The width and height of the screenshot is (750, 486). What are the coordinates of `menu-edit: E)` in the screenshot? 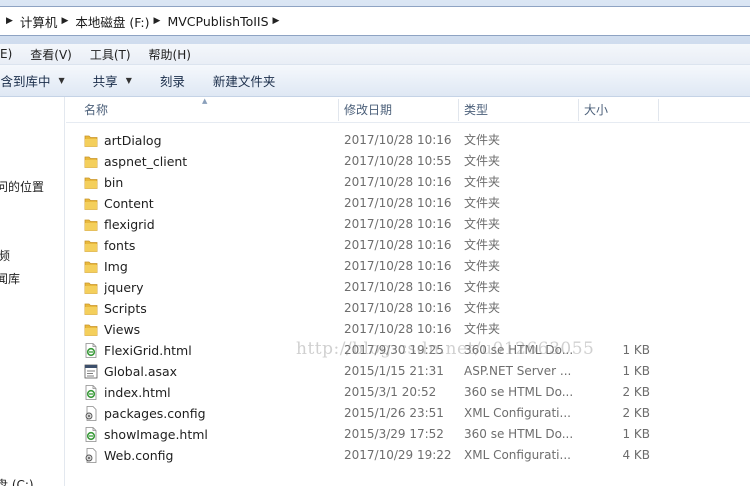 It's located at (11, 54).